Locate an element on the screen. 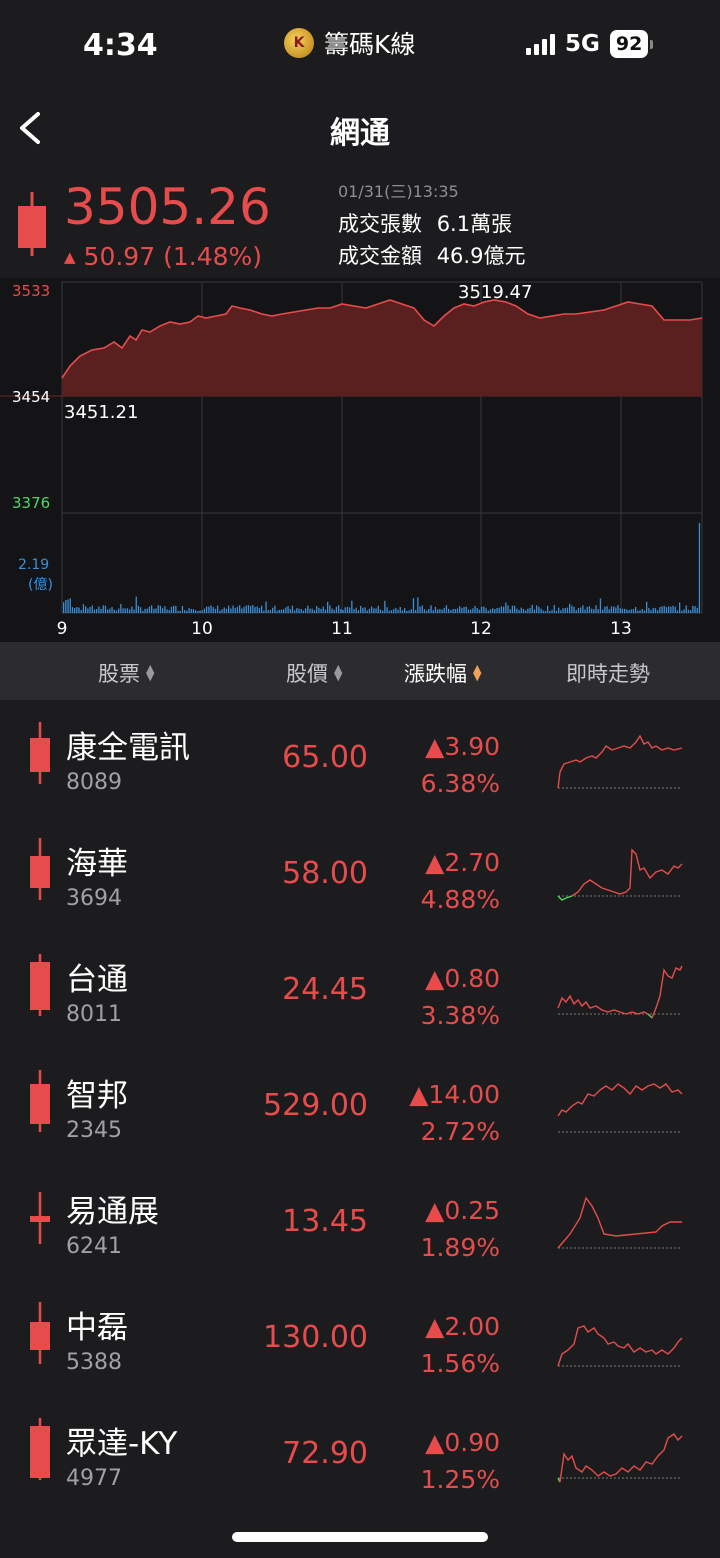  index-change-value: 50.97 is located at coordinates (119, 256).